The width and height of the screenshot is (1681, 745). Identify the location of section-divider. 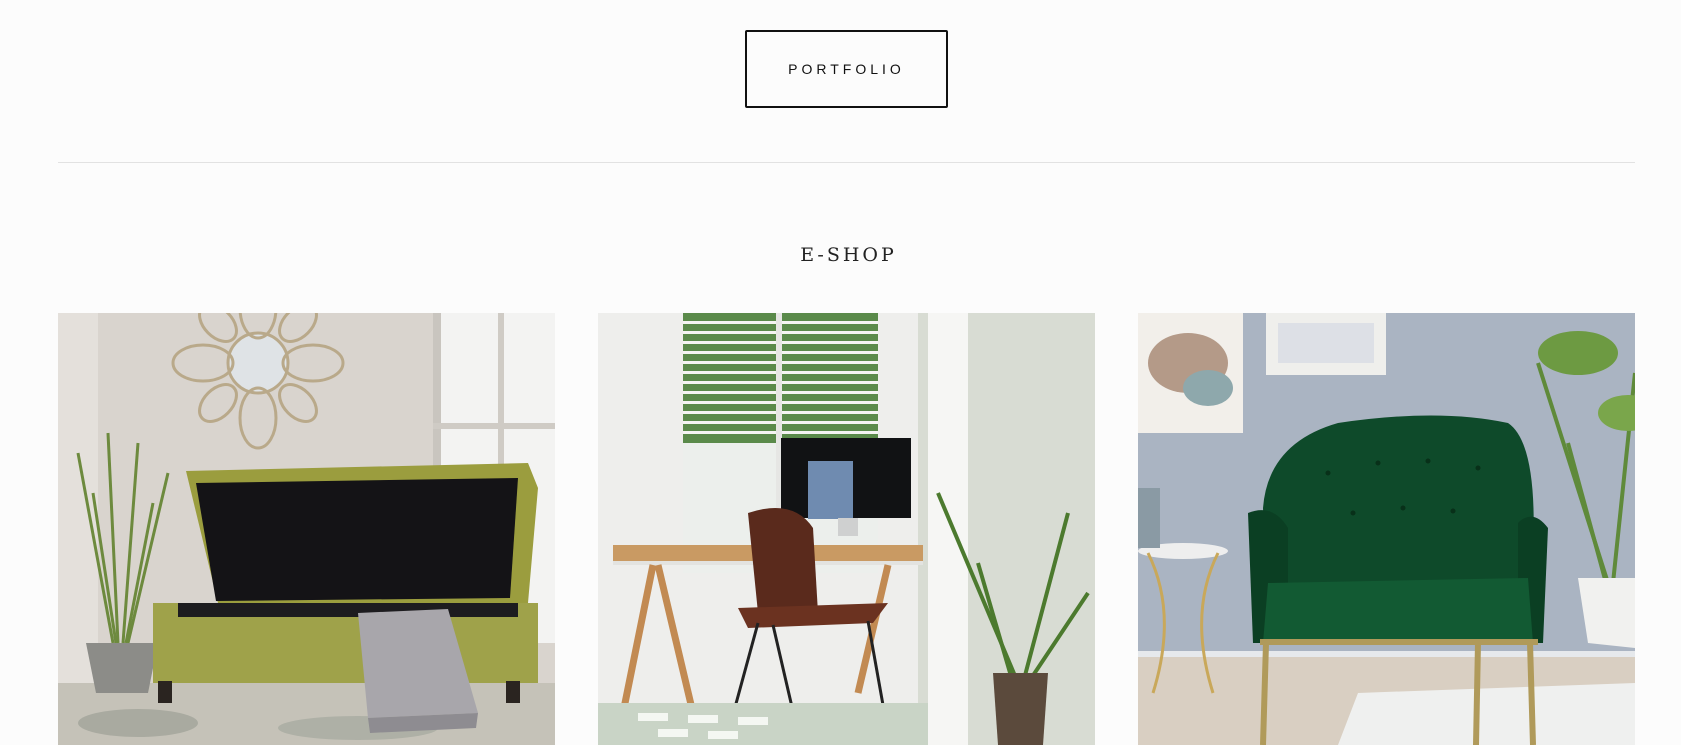
(846, 162).